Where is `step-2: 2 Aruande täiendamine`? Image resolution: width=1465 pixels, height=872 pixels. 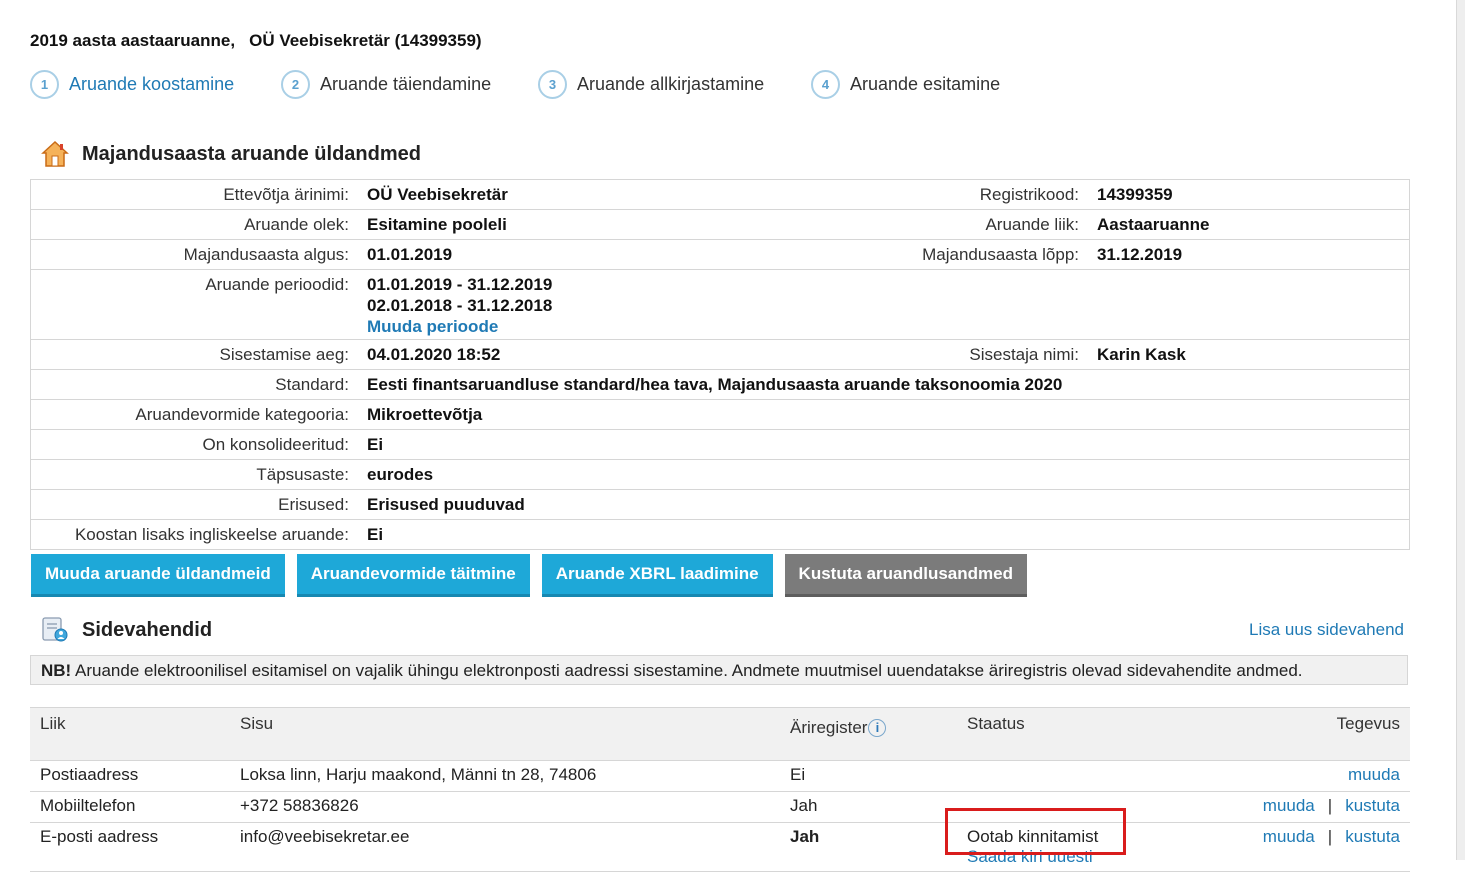
step-2: 2 Aruande täiendamine is located at coordinates (386, 84).